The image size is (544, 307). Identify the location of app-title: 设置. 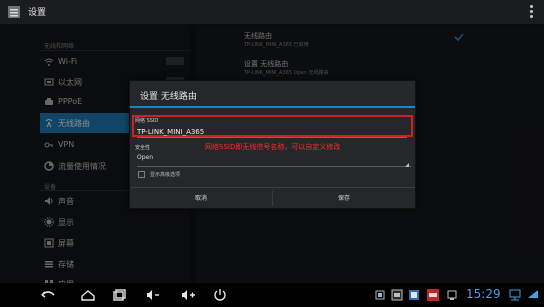
(37, 13).